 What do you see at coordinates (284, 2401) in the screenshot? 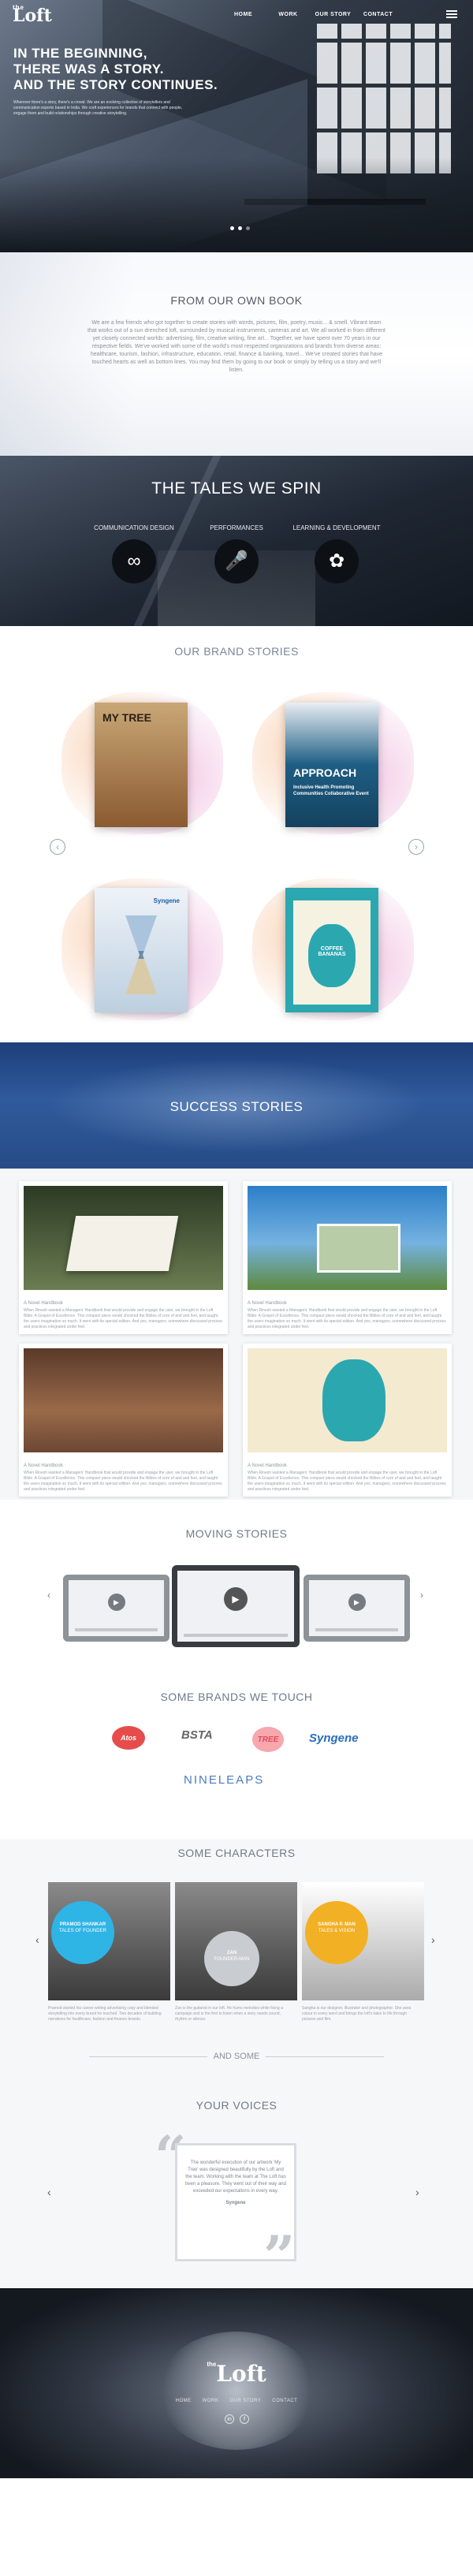
I see `footer-nav-contact: CONTACT` at bounding box center [284, 2401].